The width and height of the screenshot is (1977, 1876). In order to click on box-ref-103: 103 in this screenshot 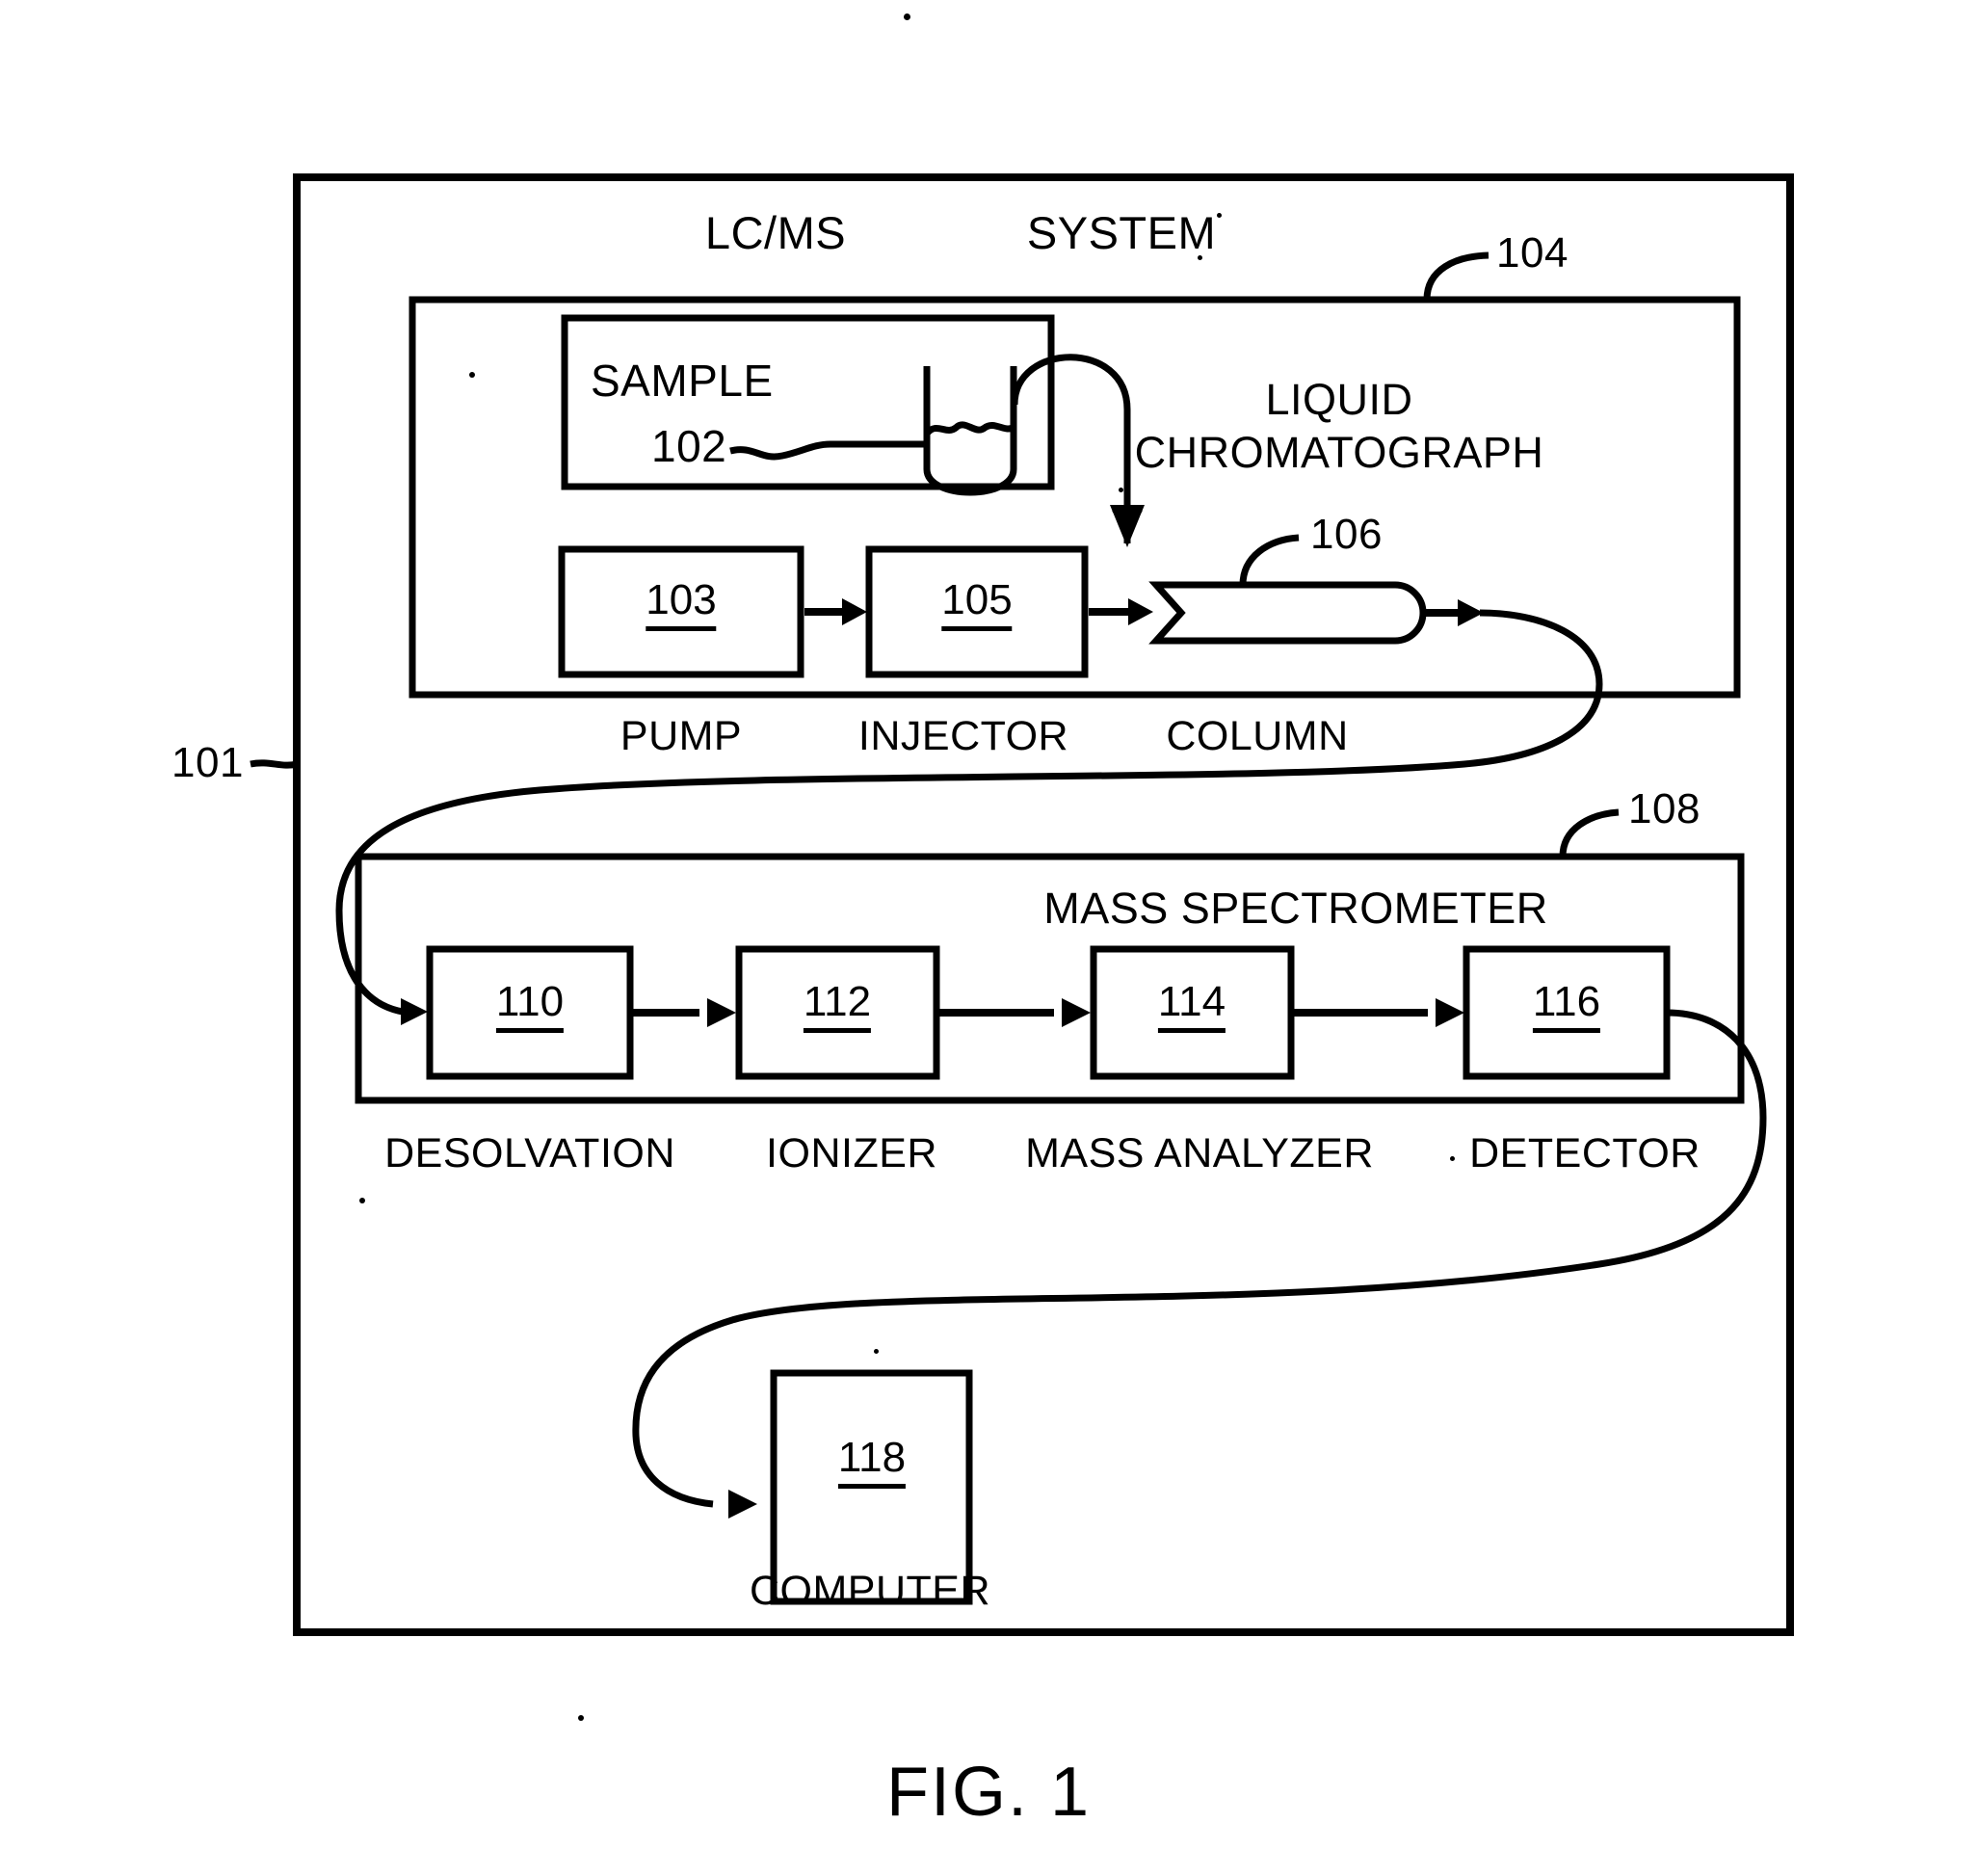, I will do `click(681, 605)`.